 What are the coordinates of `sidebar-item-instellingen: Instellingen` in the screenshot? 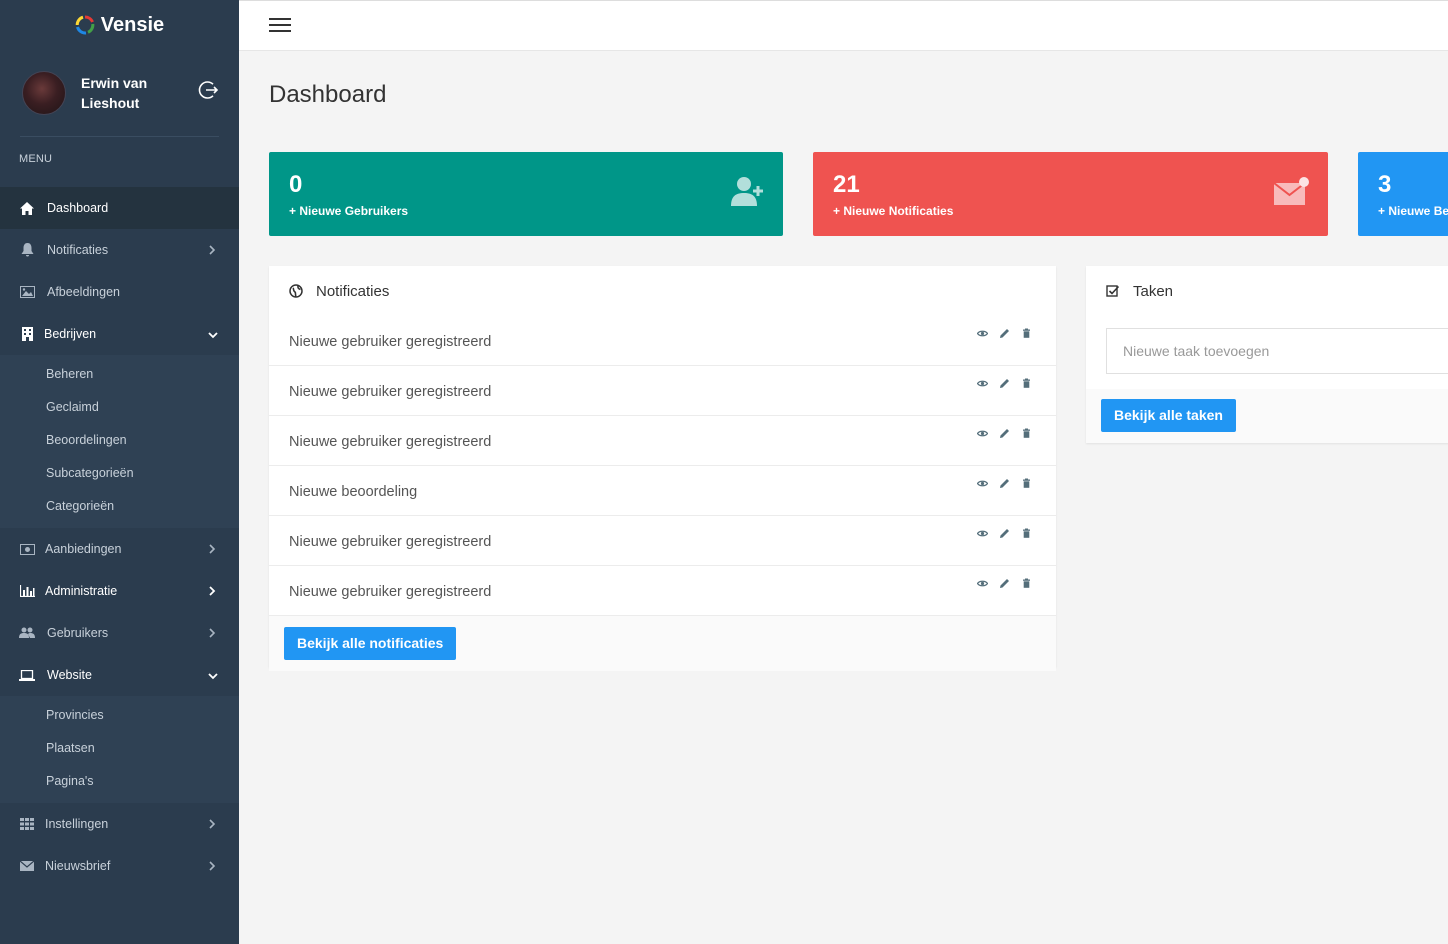 It's located at (119, 824).